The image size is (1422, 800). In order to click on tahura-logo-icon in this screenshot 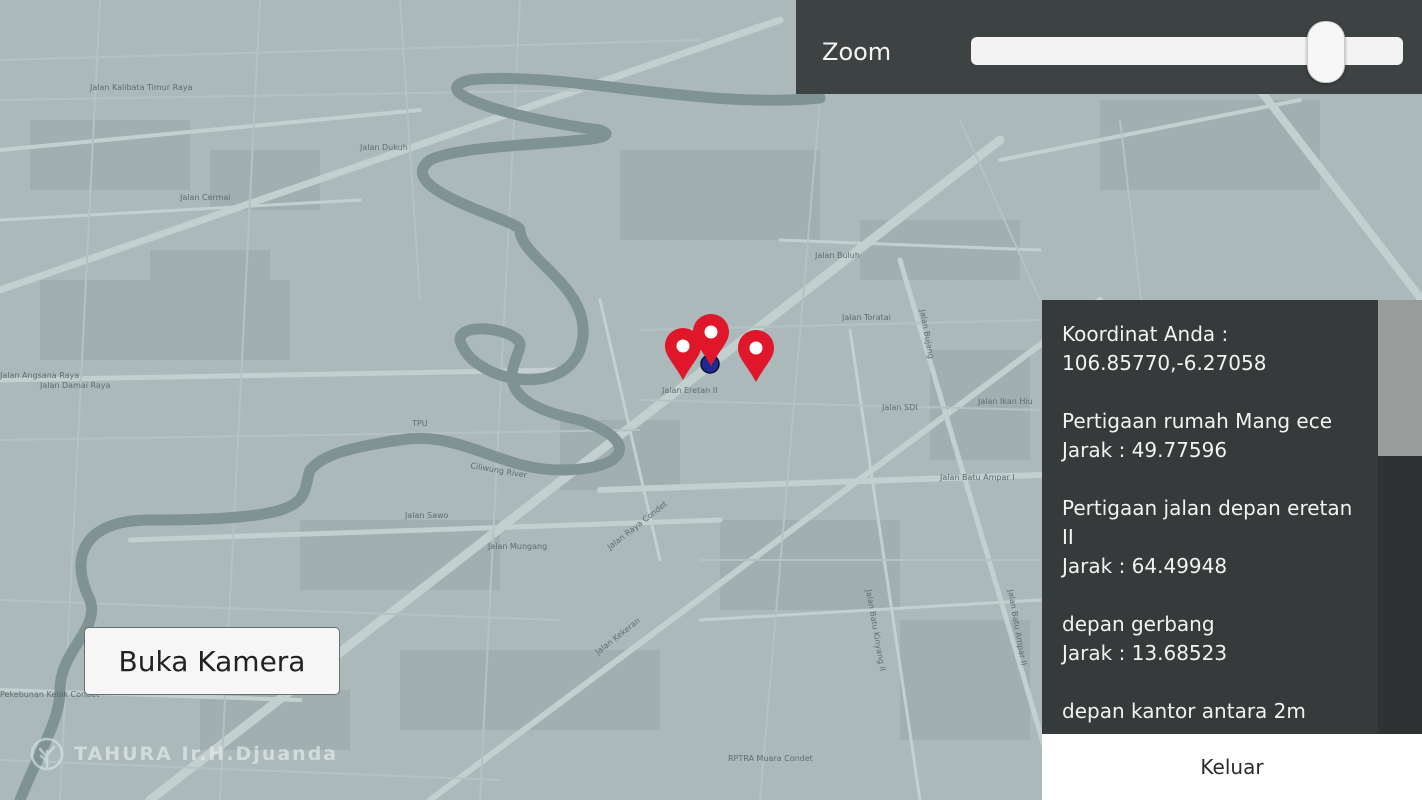, I will do `click(47, 754)`.